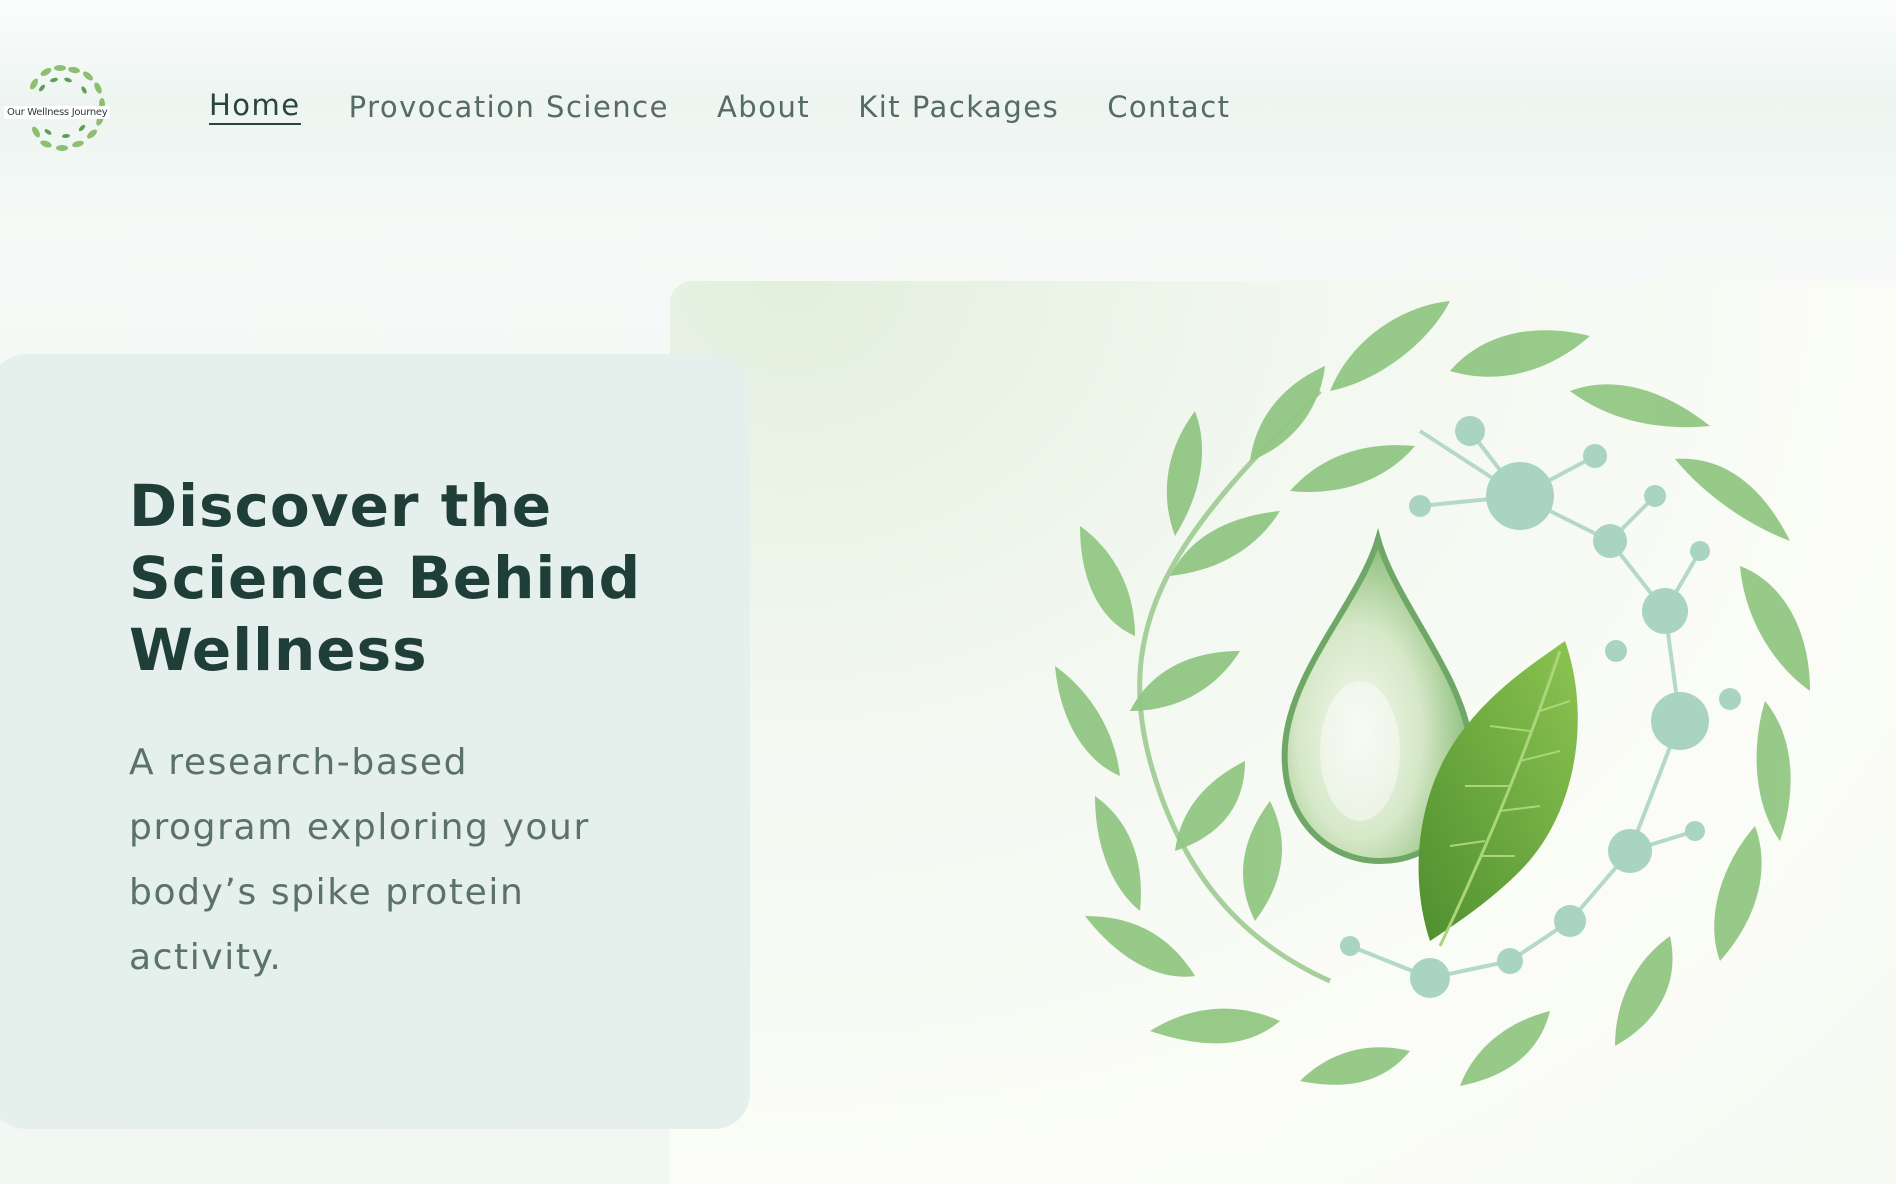  What do you see at coordinates (57, 112) in the screenshot?
I see `logo-text: Our Wellness Journey` at bounding box center [57, 112].